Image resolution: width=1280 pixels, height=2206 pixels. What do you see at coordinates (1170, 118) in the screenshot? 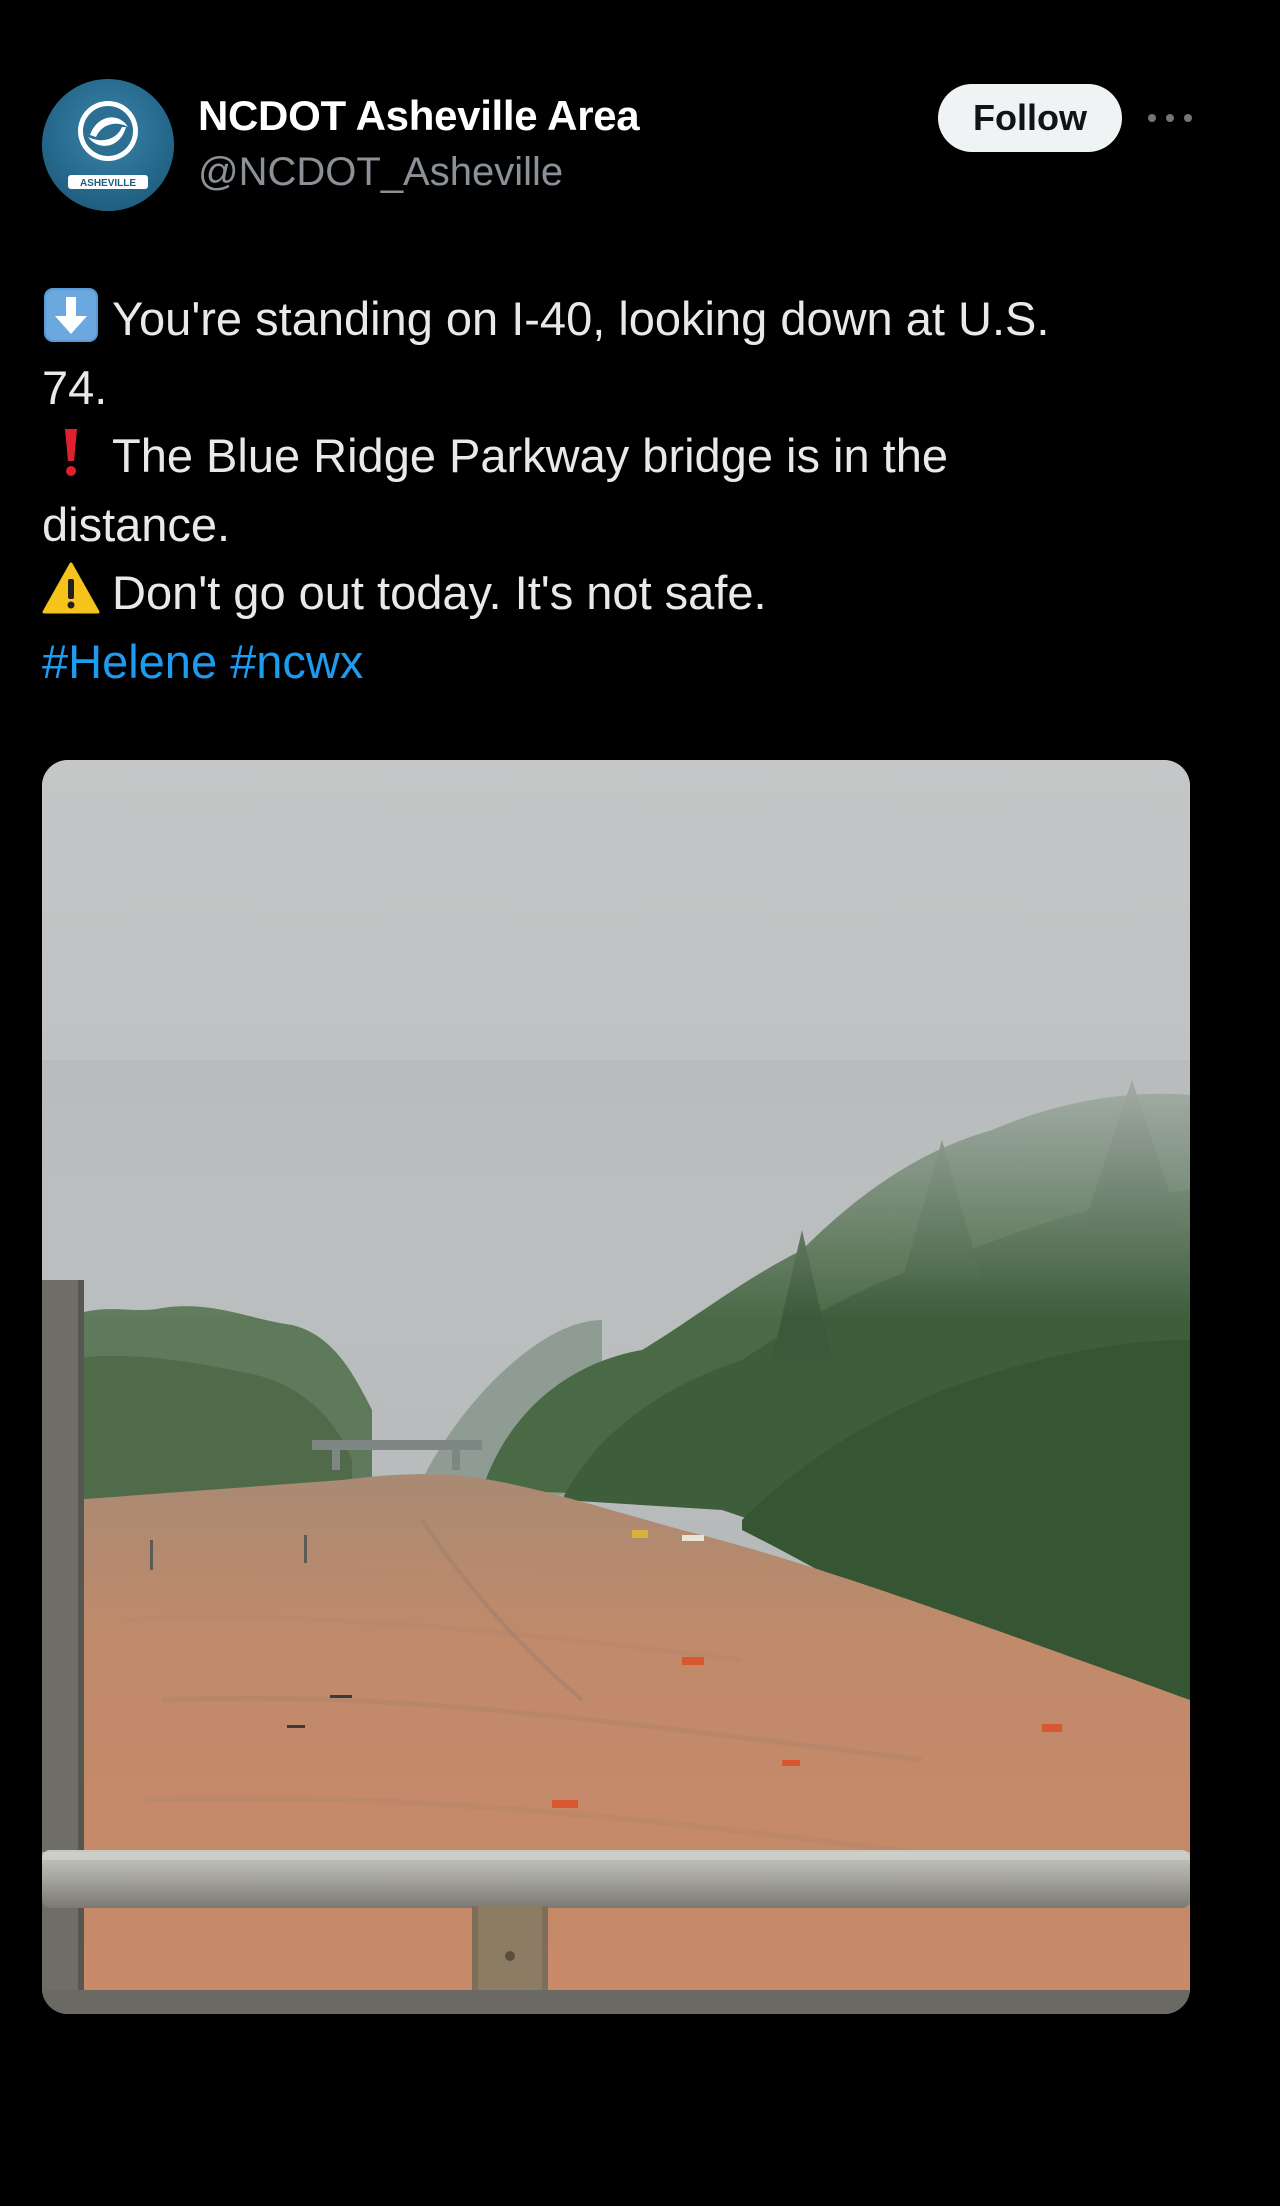
I see `more-horizontal-icon` at bounding box center [1170, 118].